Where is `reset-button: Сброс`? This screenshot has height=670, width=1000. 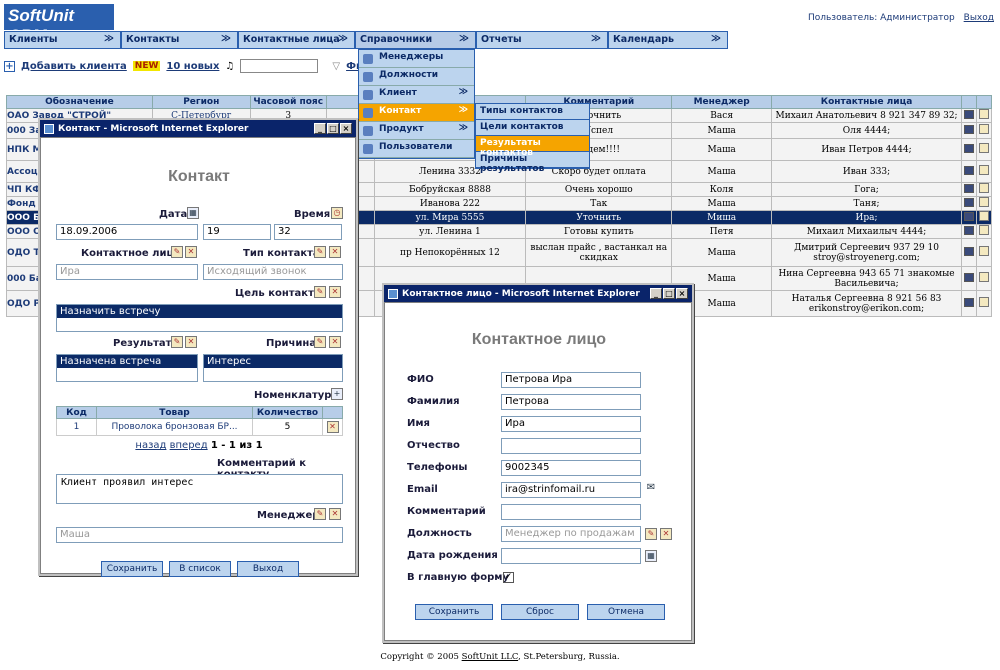
reset-button: Сброс is located at coordinates (540, 612).